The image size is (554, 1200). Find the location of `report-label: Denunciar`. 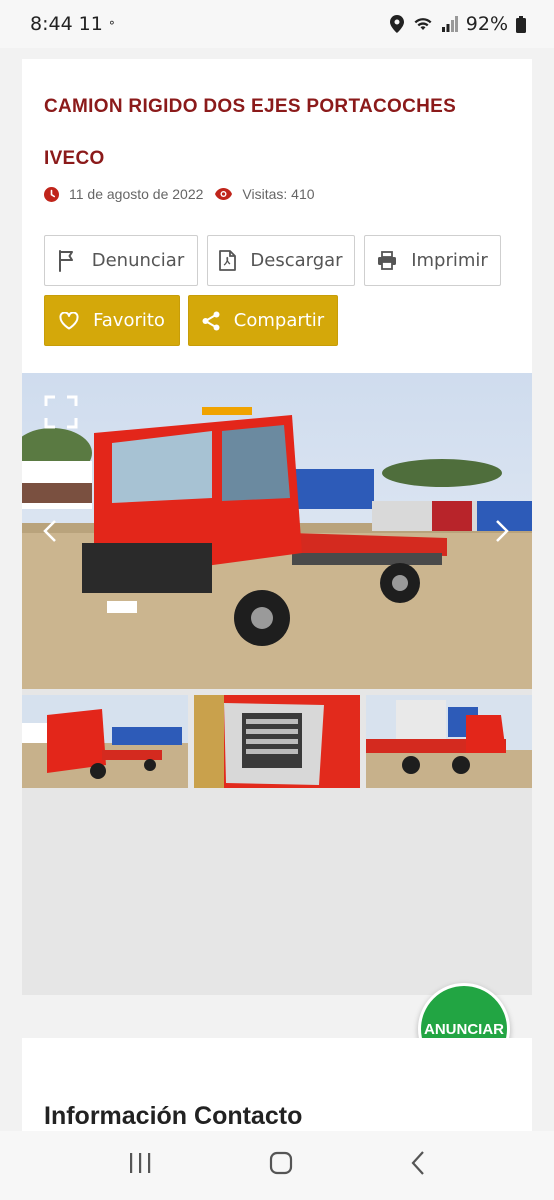

report-label: Denunciar is located at coordinates (138, 260).